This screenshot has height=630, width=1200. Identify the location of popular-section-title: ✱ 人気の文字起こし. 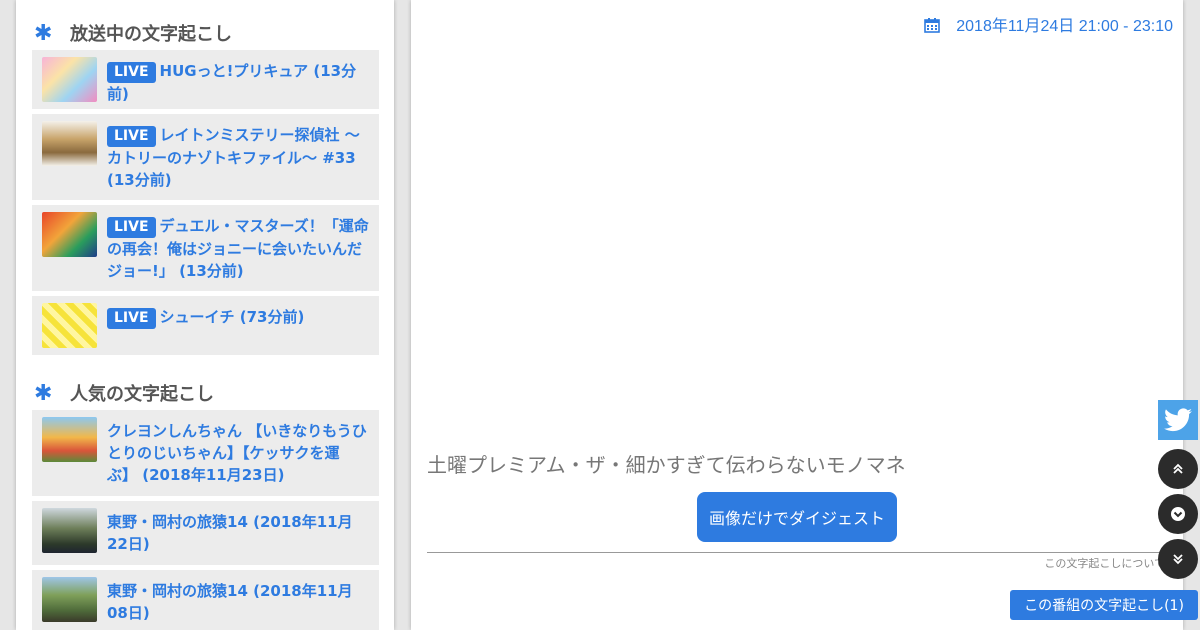
(124, 393).